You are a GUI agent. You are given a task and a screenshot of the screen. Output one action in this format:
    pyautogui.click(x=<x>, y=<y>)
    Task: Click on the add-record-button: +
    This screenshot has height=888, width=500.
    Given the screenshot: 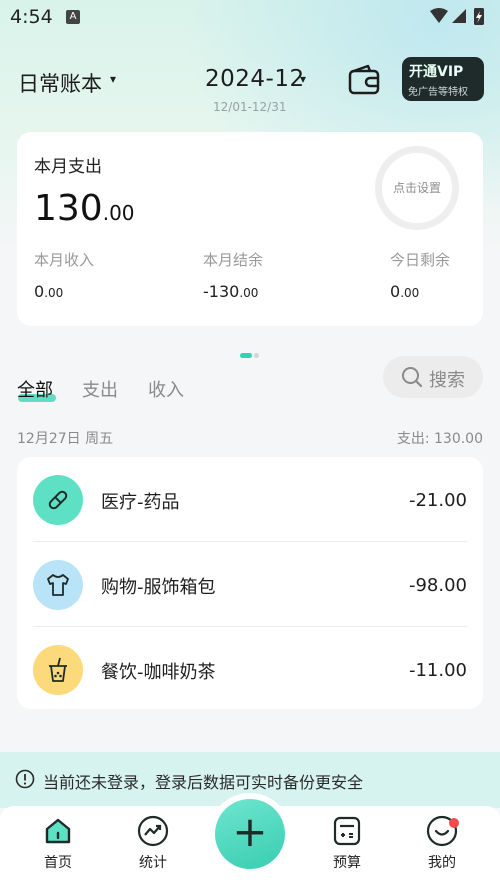 What is the action you would take?
    pyautogui.click(x=250, y=834)
    